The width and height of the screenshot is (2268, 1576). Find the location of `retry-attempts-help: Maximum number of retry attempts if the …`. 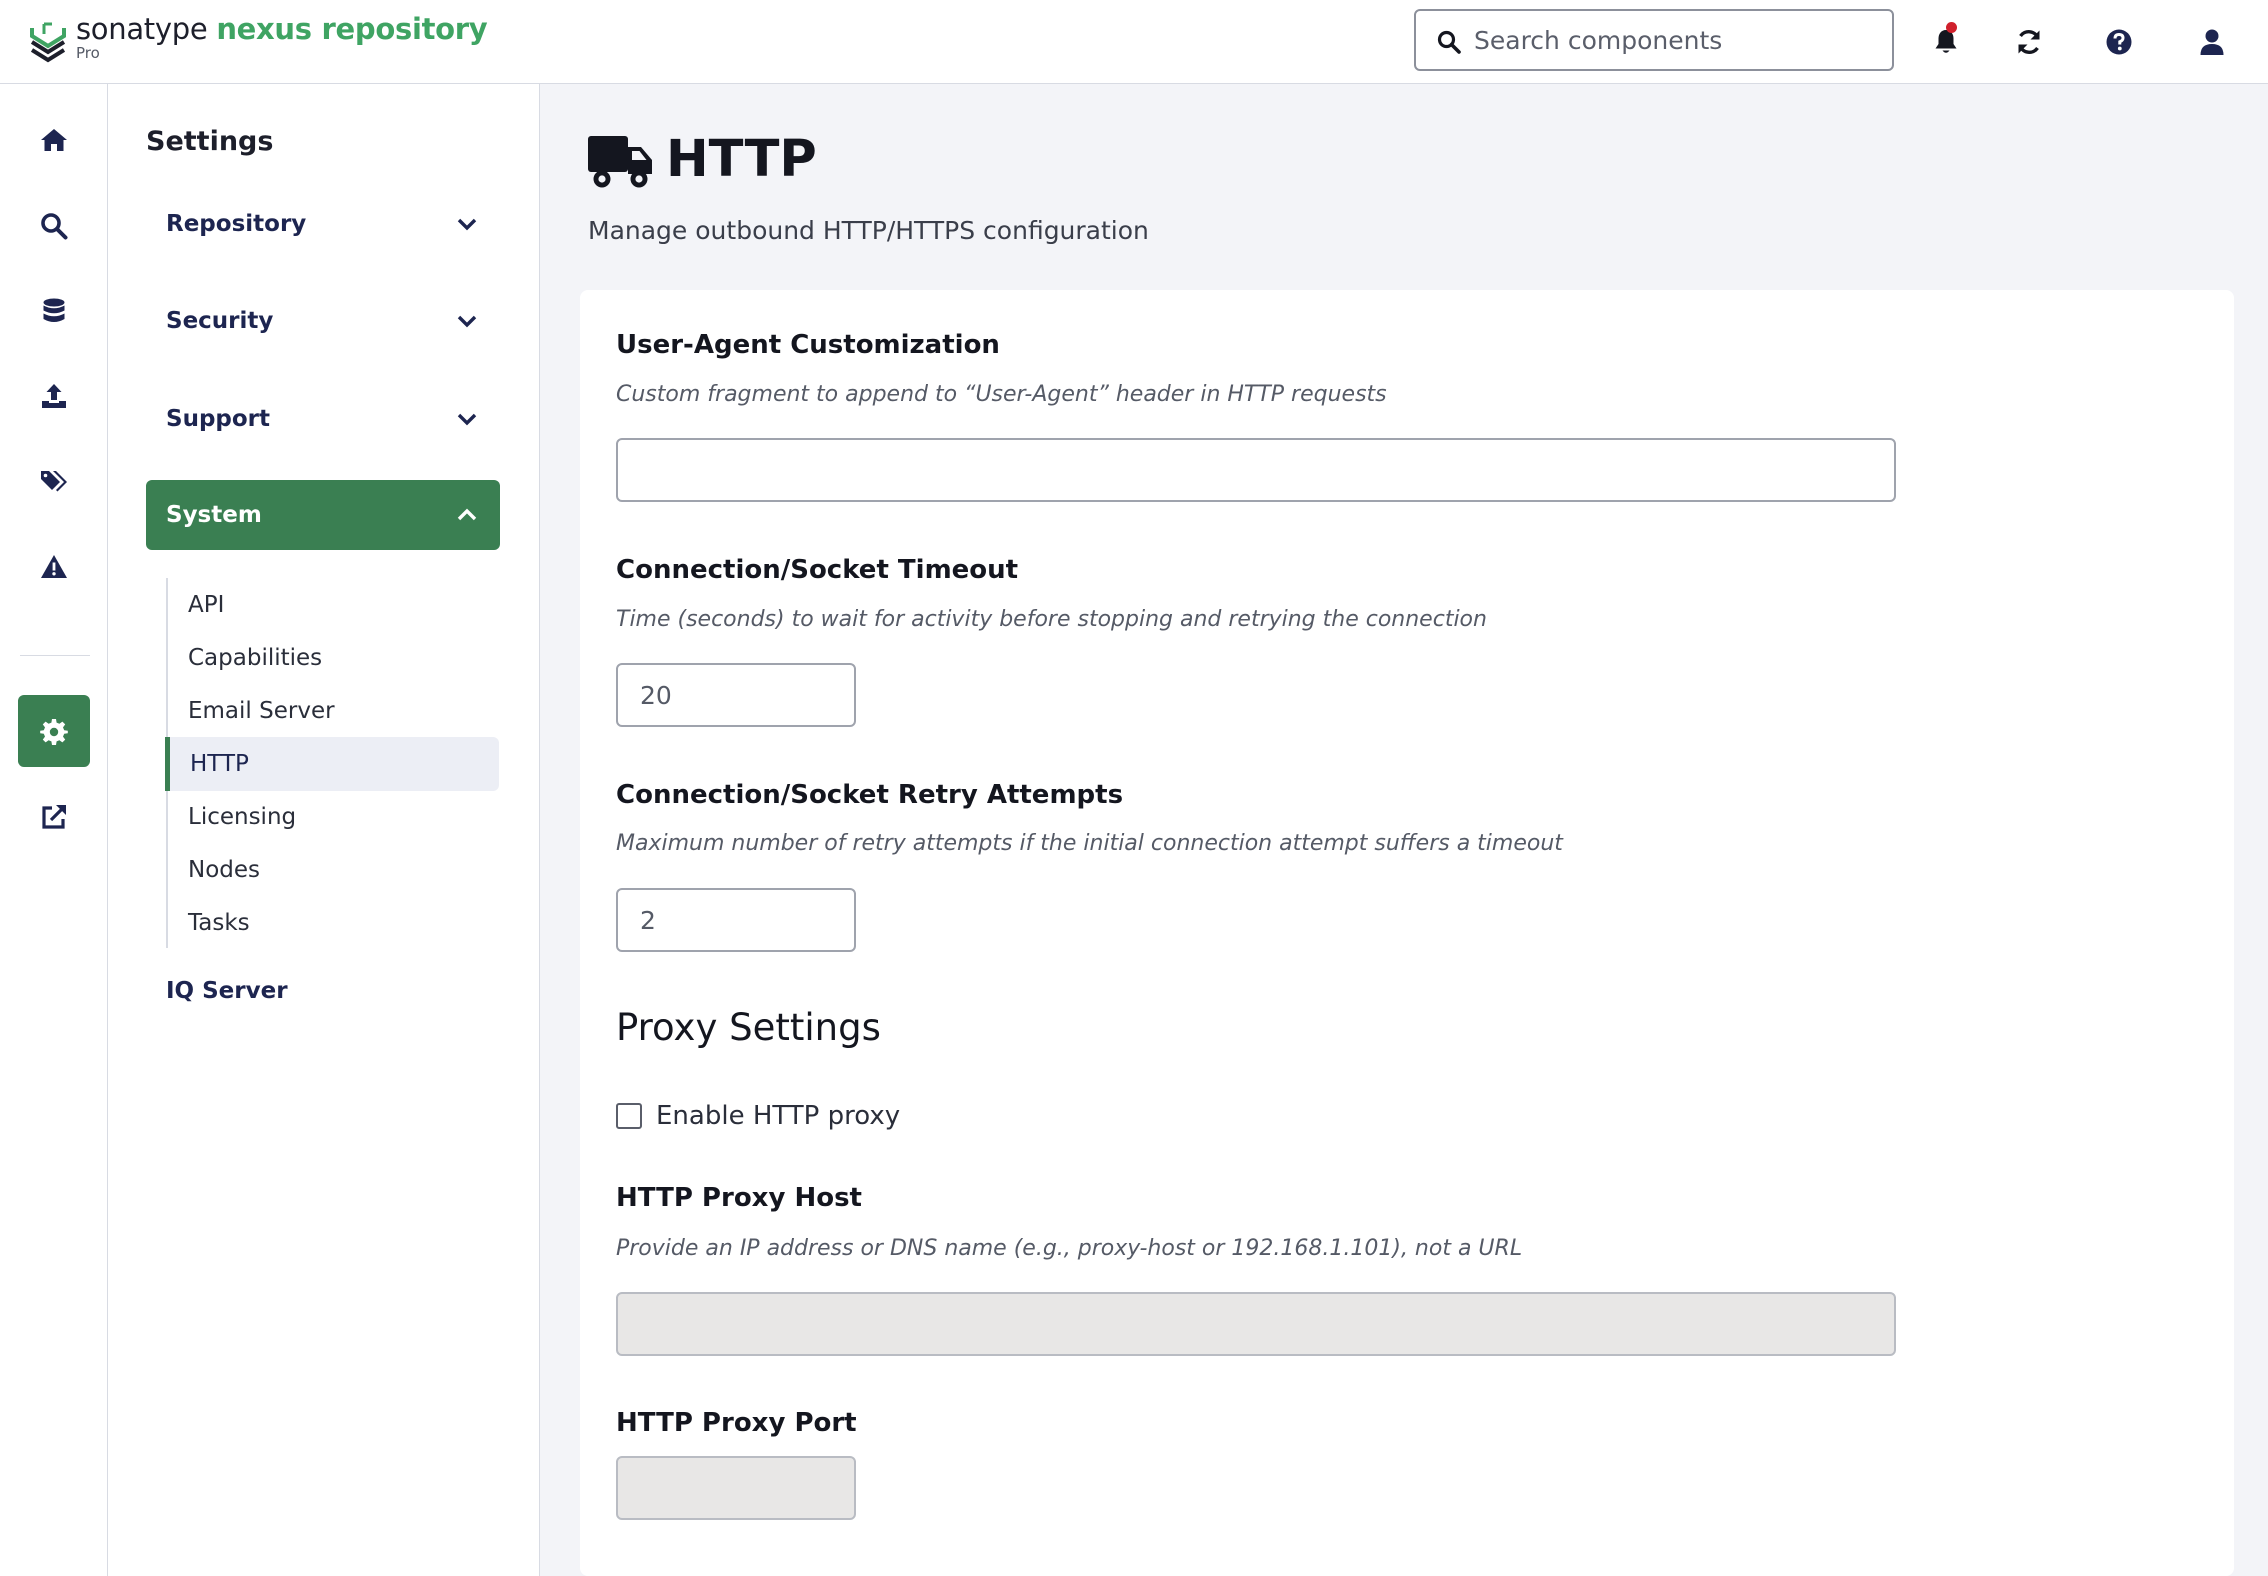

retry-attempts-help: Maximum number of retry attempts if the … is located at coordinates (1089, 843).